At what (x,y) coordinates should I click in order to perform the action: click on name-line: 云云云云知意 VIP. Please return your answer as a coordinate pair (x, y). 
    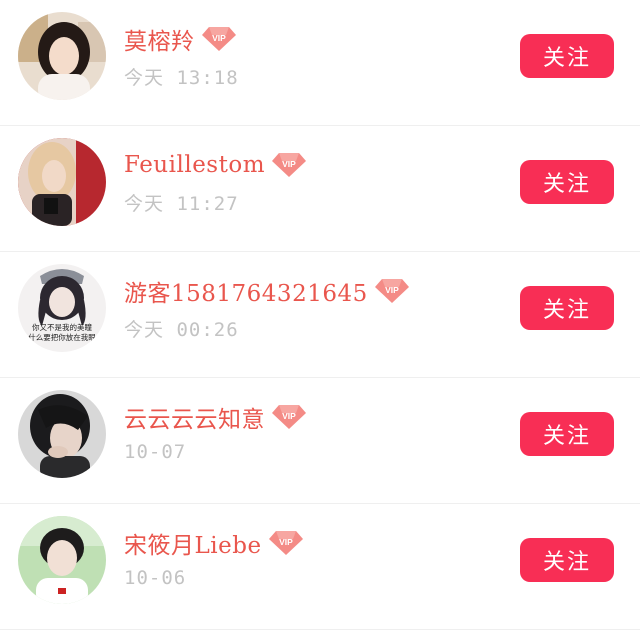
    Looking at the image, I should click on (215, 417).